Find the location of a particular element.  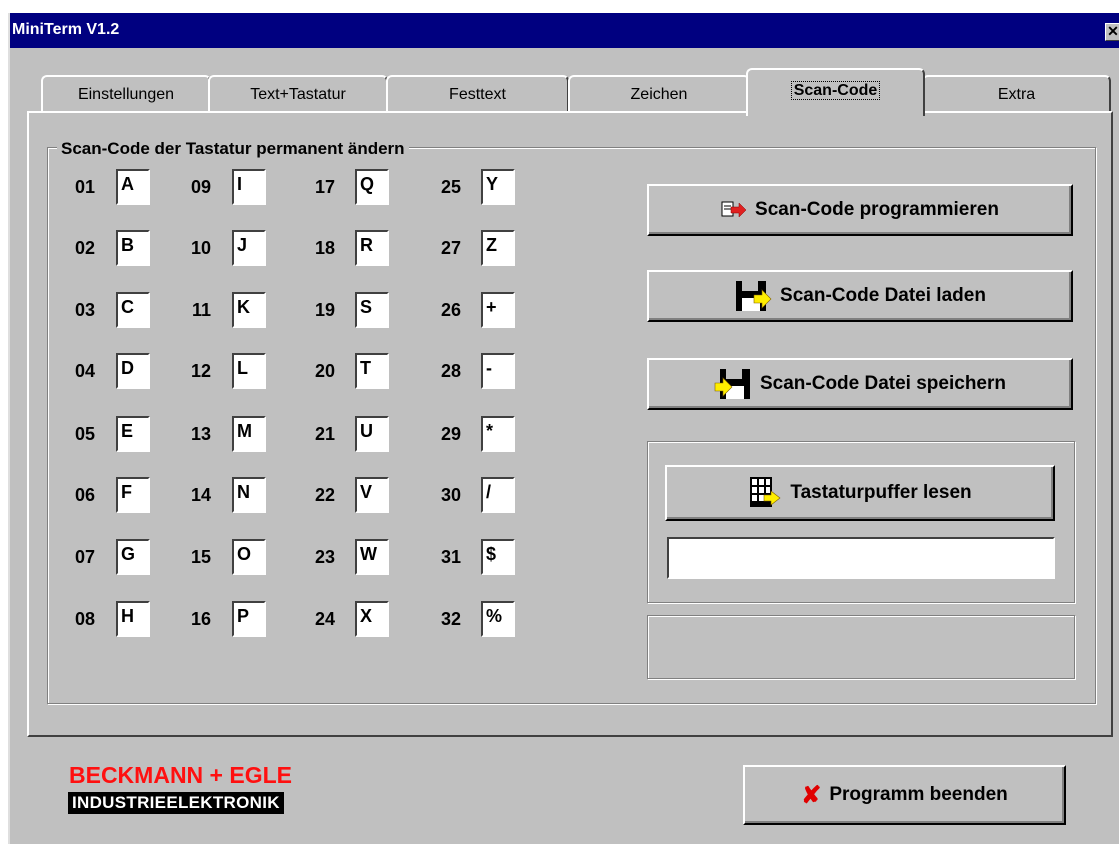

scan-code-input: B is located at coordinates (133, 248).